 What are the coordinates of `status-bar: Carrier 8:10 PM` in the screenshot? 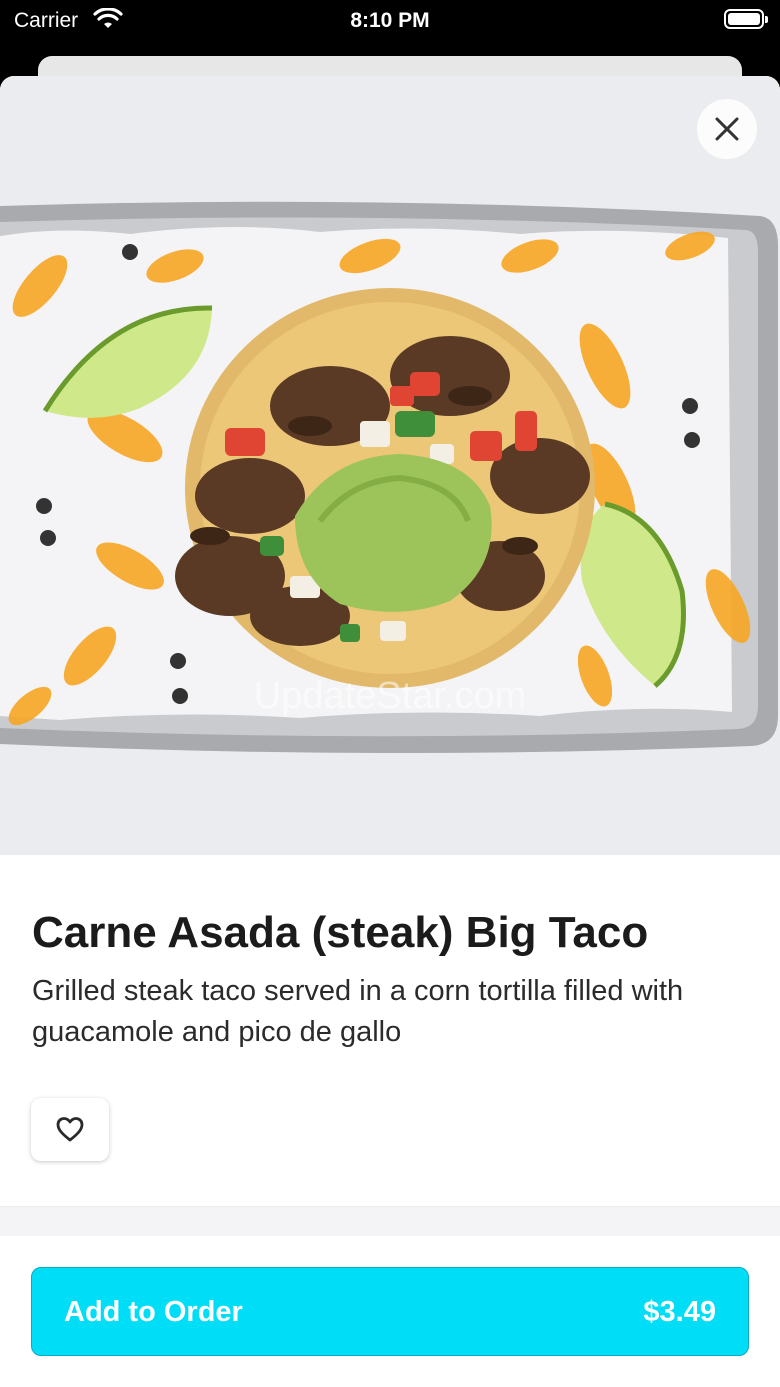 It's located at (390, 21).